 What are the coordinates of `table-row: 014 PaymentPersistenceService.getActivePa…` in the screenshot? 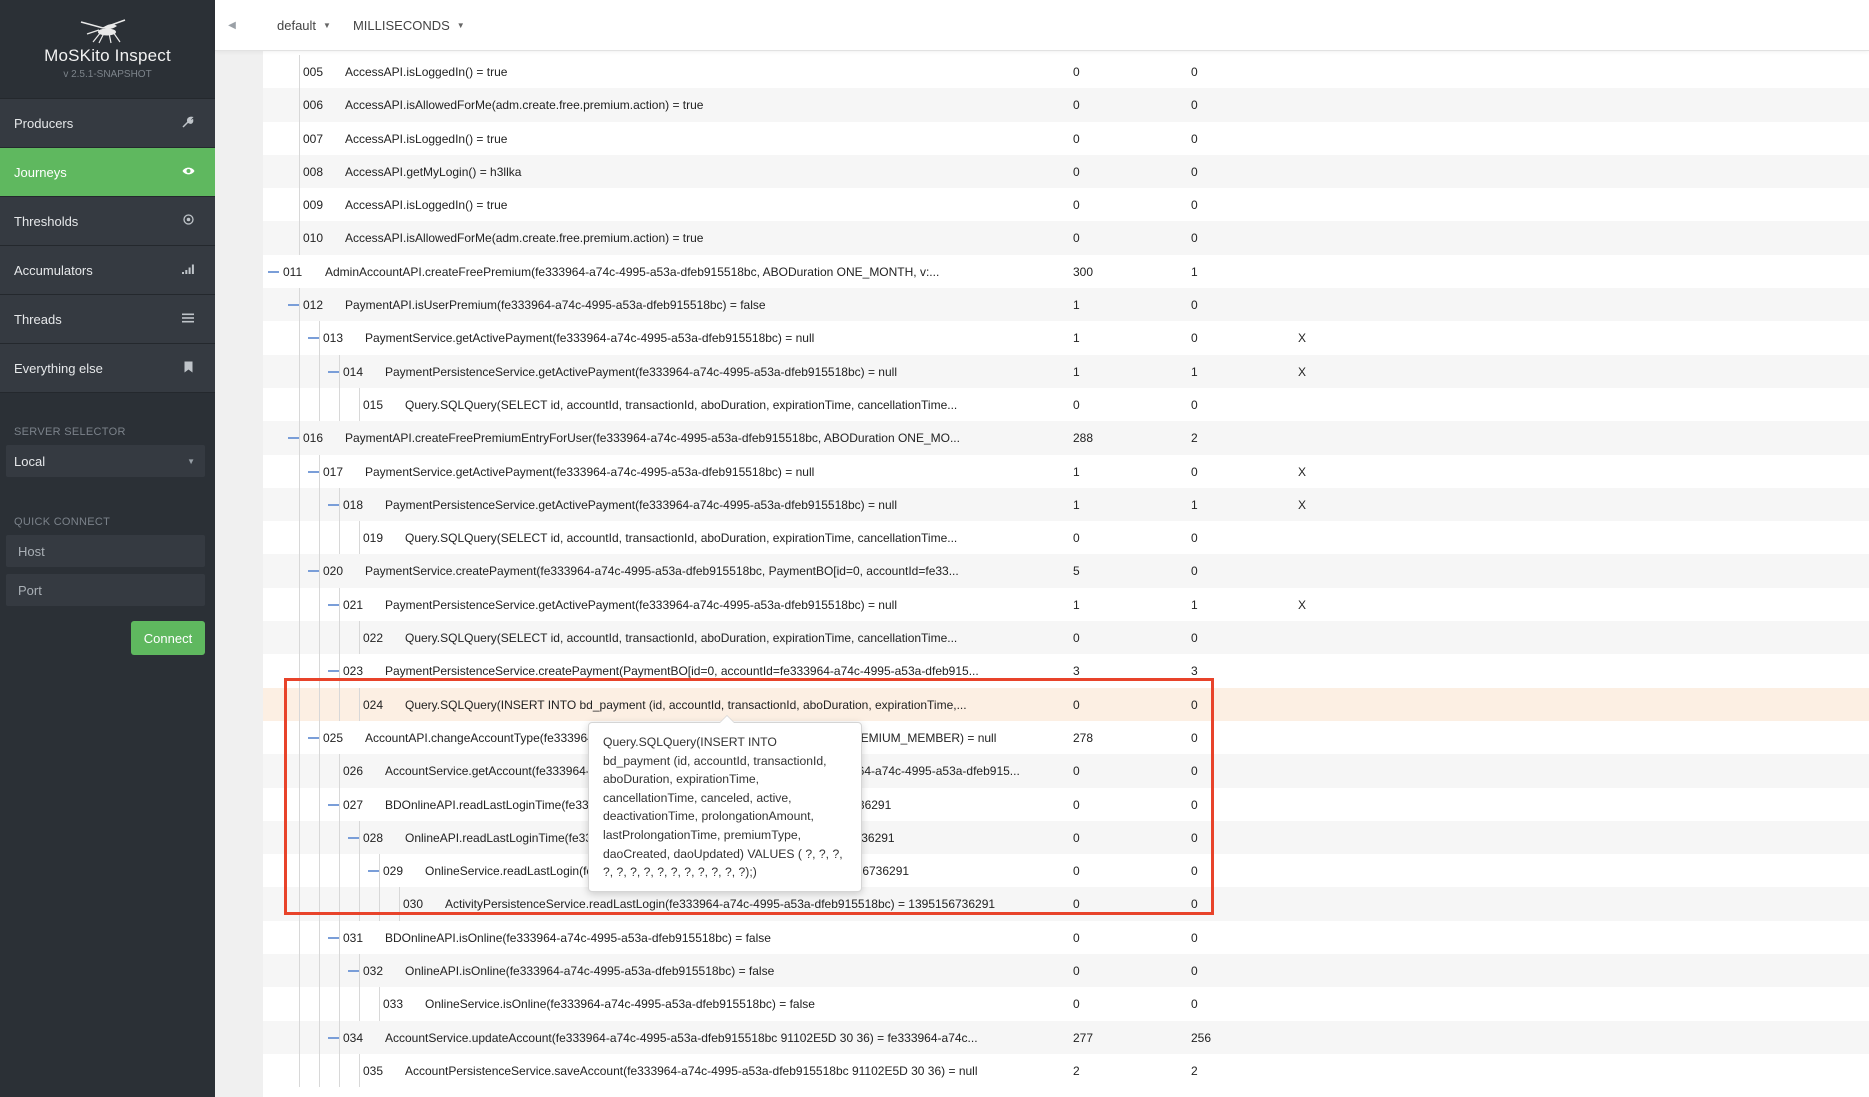 It's located at (1066, 371).